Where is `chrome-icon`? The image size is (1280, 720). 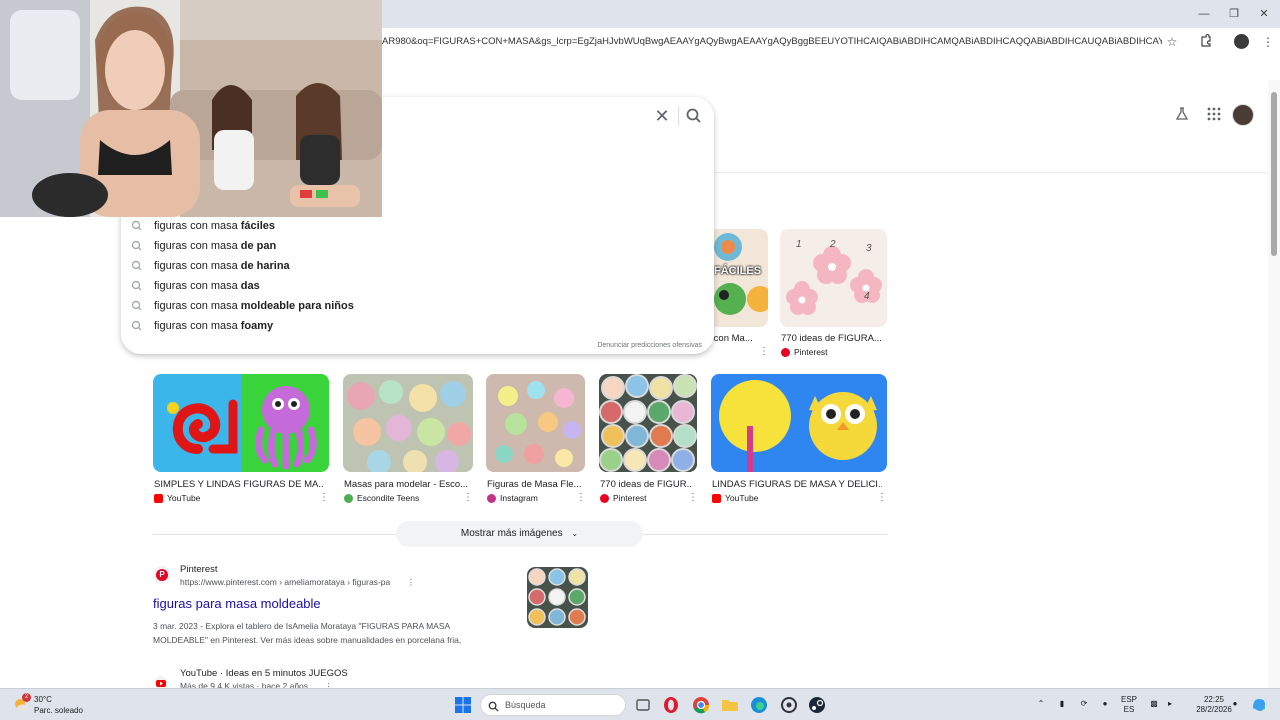 chrome-icon is located at coordinates (701, 705).